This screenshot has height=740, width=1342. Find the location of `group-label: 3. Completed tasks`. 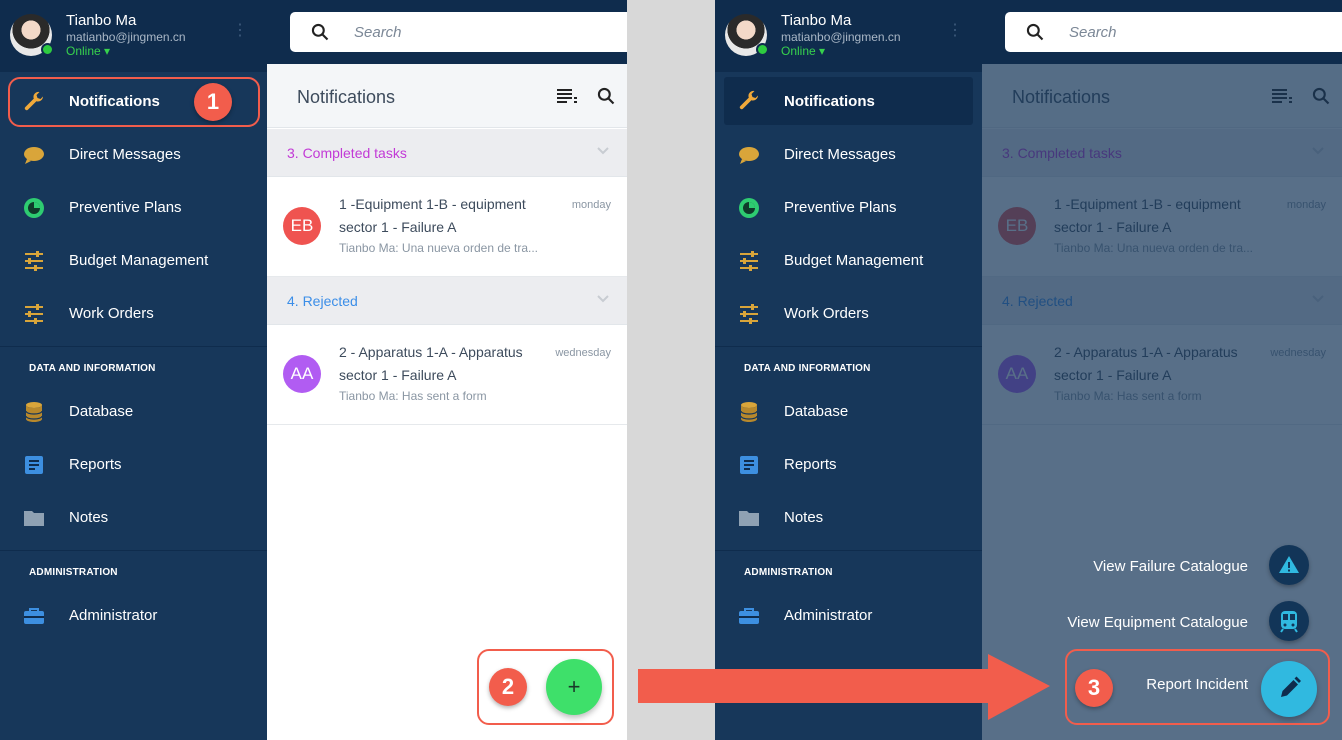

group-label: 3. Completed tasks is located at coordinates (347, 153).